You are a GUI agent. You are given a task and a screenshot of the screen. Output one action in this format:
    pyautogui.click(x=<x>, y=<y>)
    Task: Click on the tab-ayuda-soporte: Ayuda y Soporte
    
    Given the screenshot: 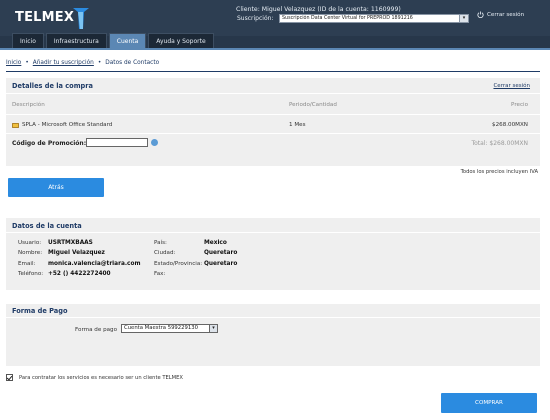 What is the action you would take?
    pyautogui.click(x=181, y=40)
    